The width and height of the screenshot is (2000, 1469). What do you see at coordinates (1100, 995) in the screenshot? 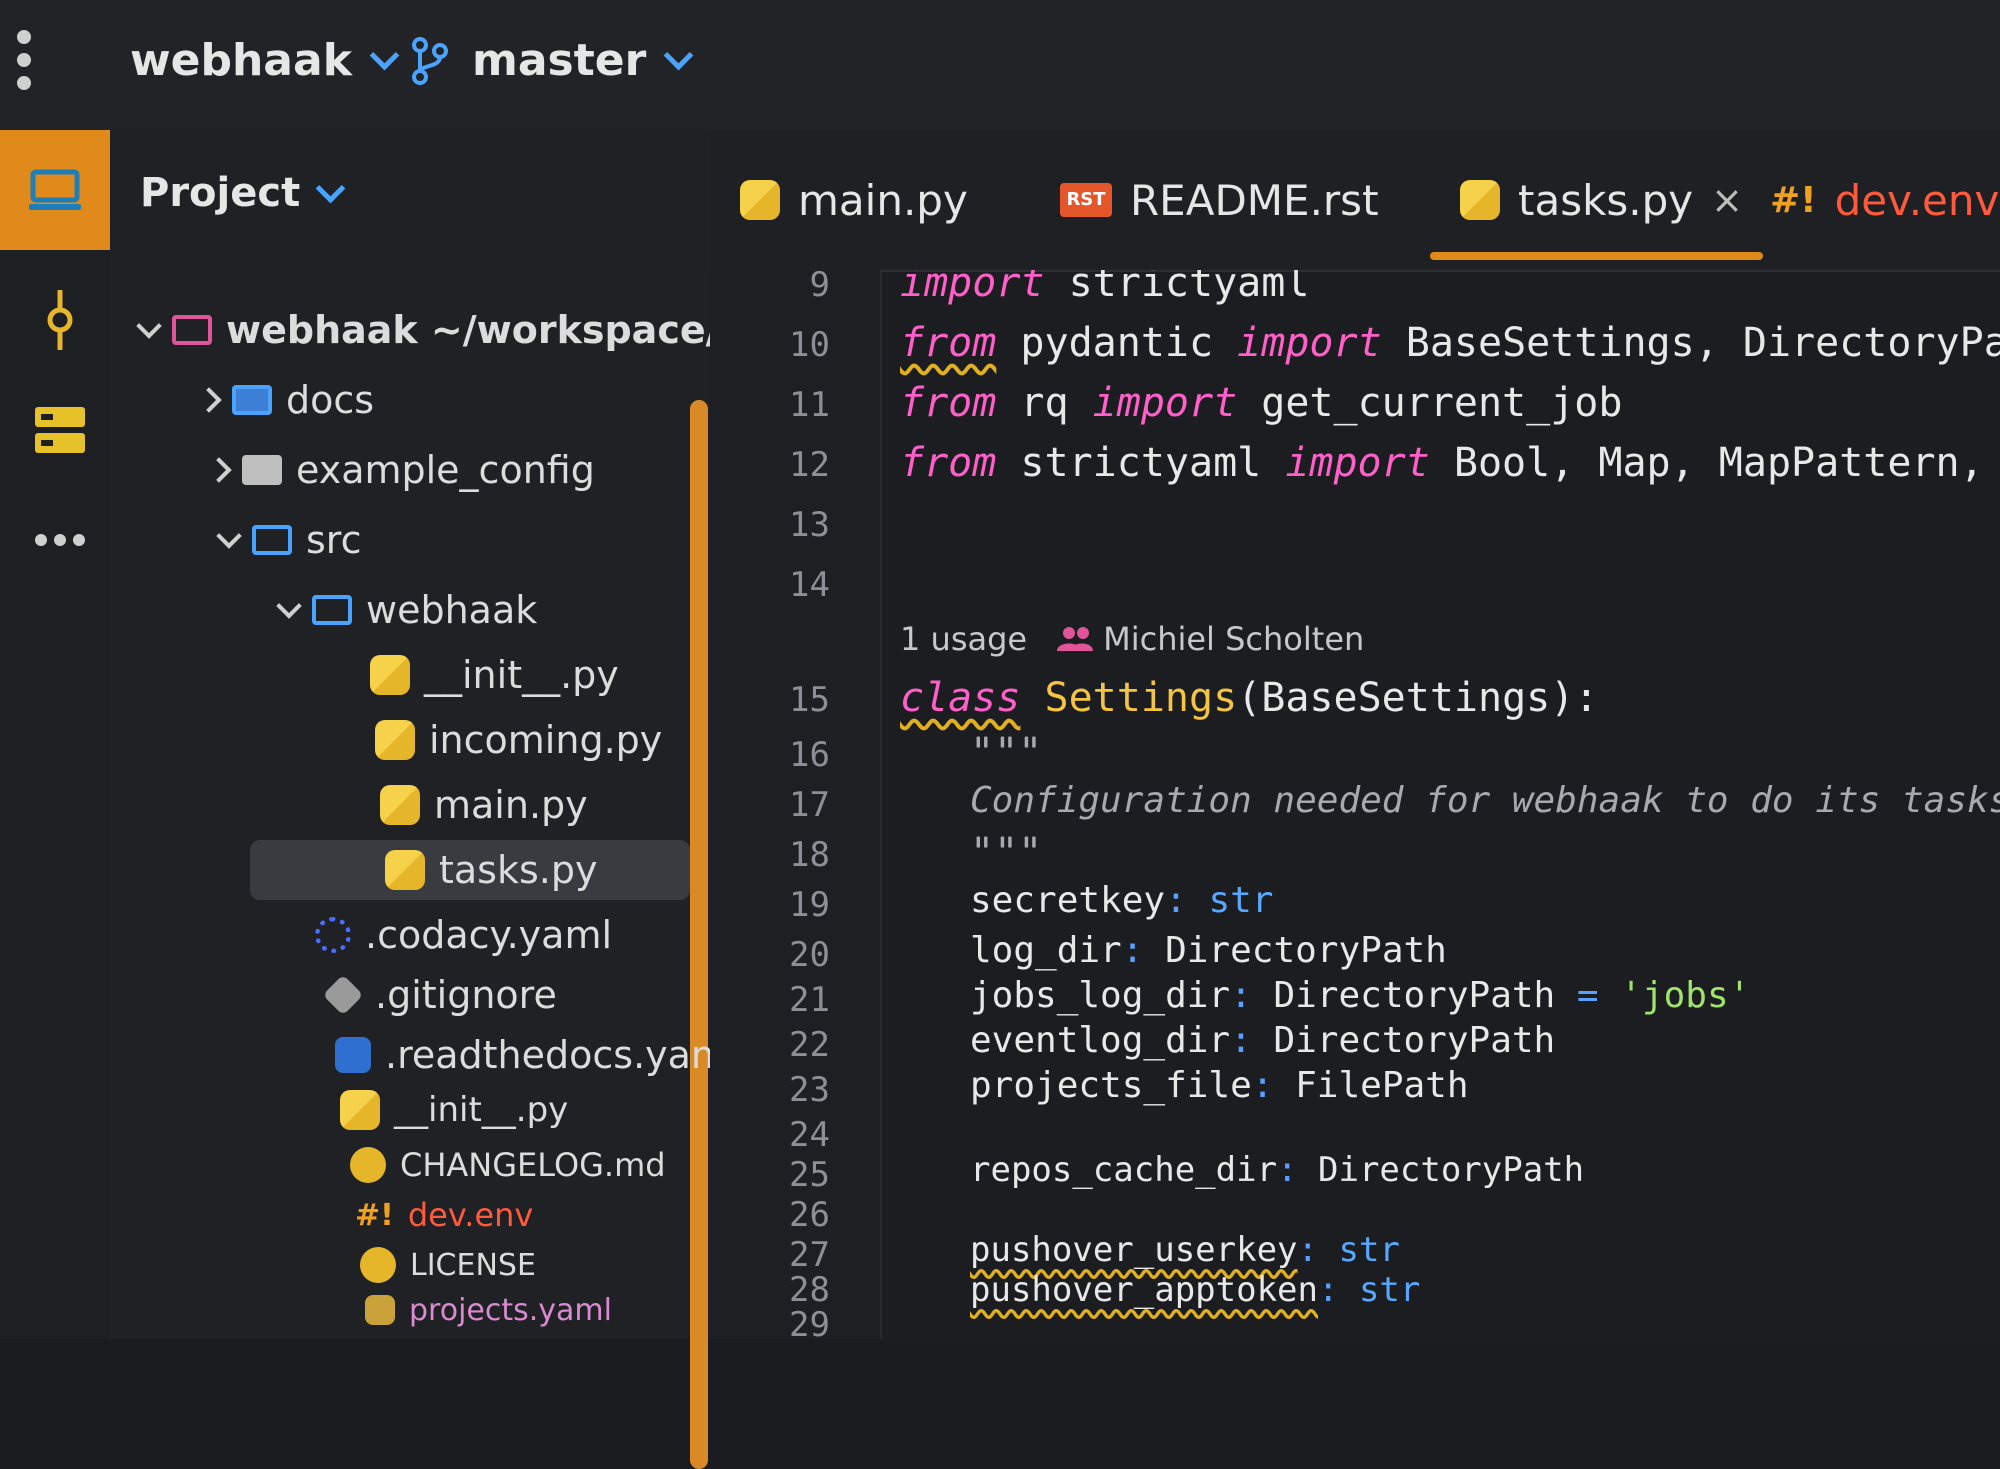
I see `field-name: jobs_log_dir` at bounding box center [1100, 995].